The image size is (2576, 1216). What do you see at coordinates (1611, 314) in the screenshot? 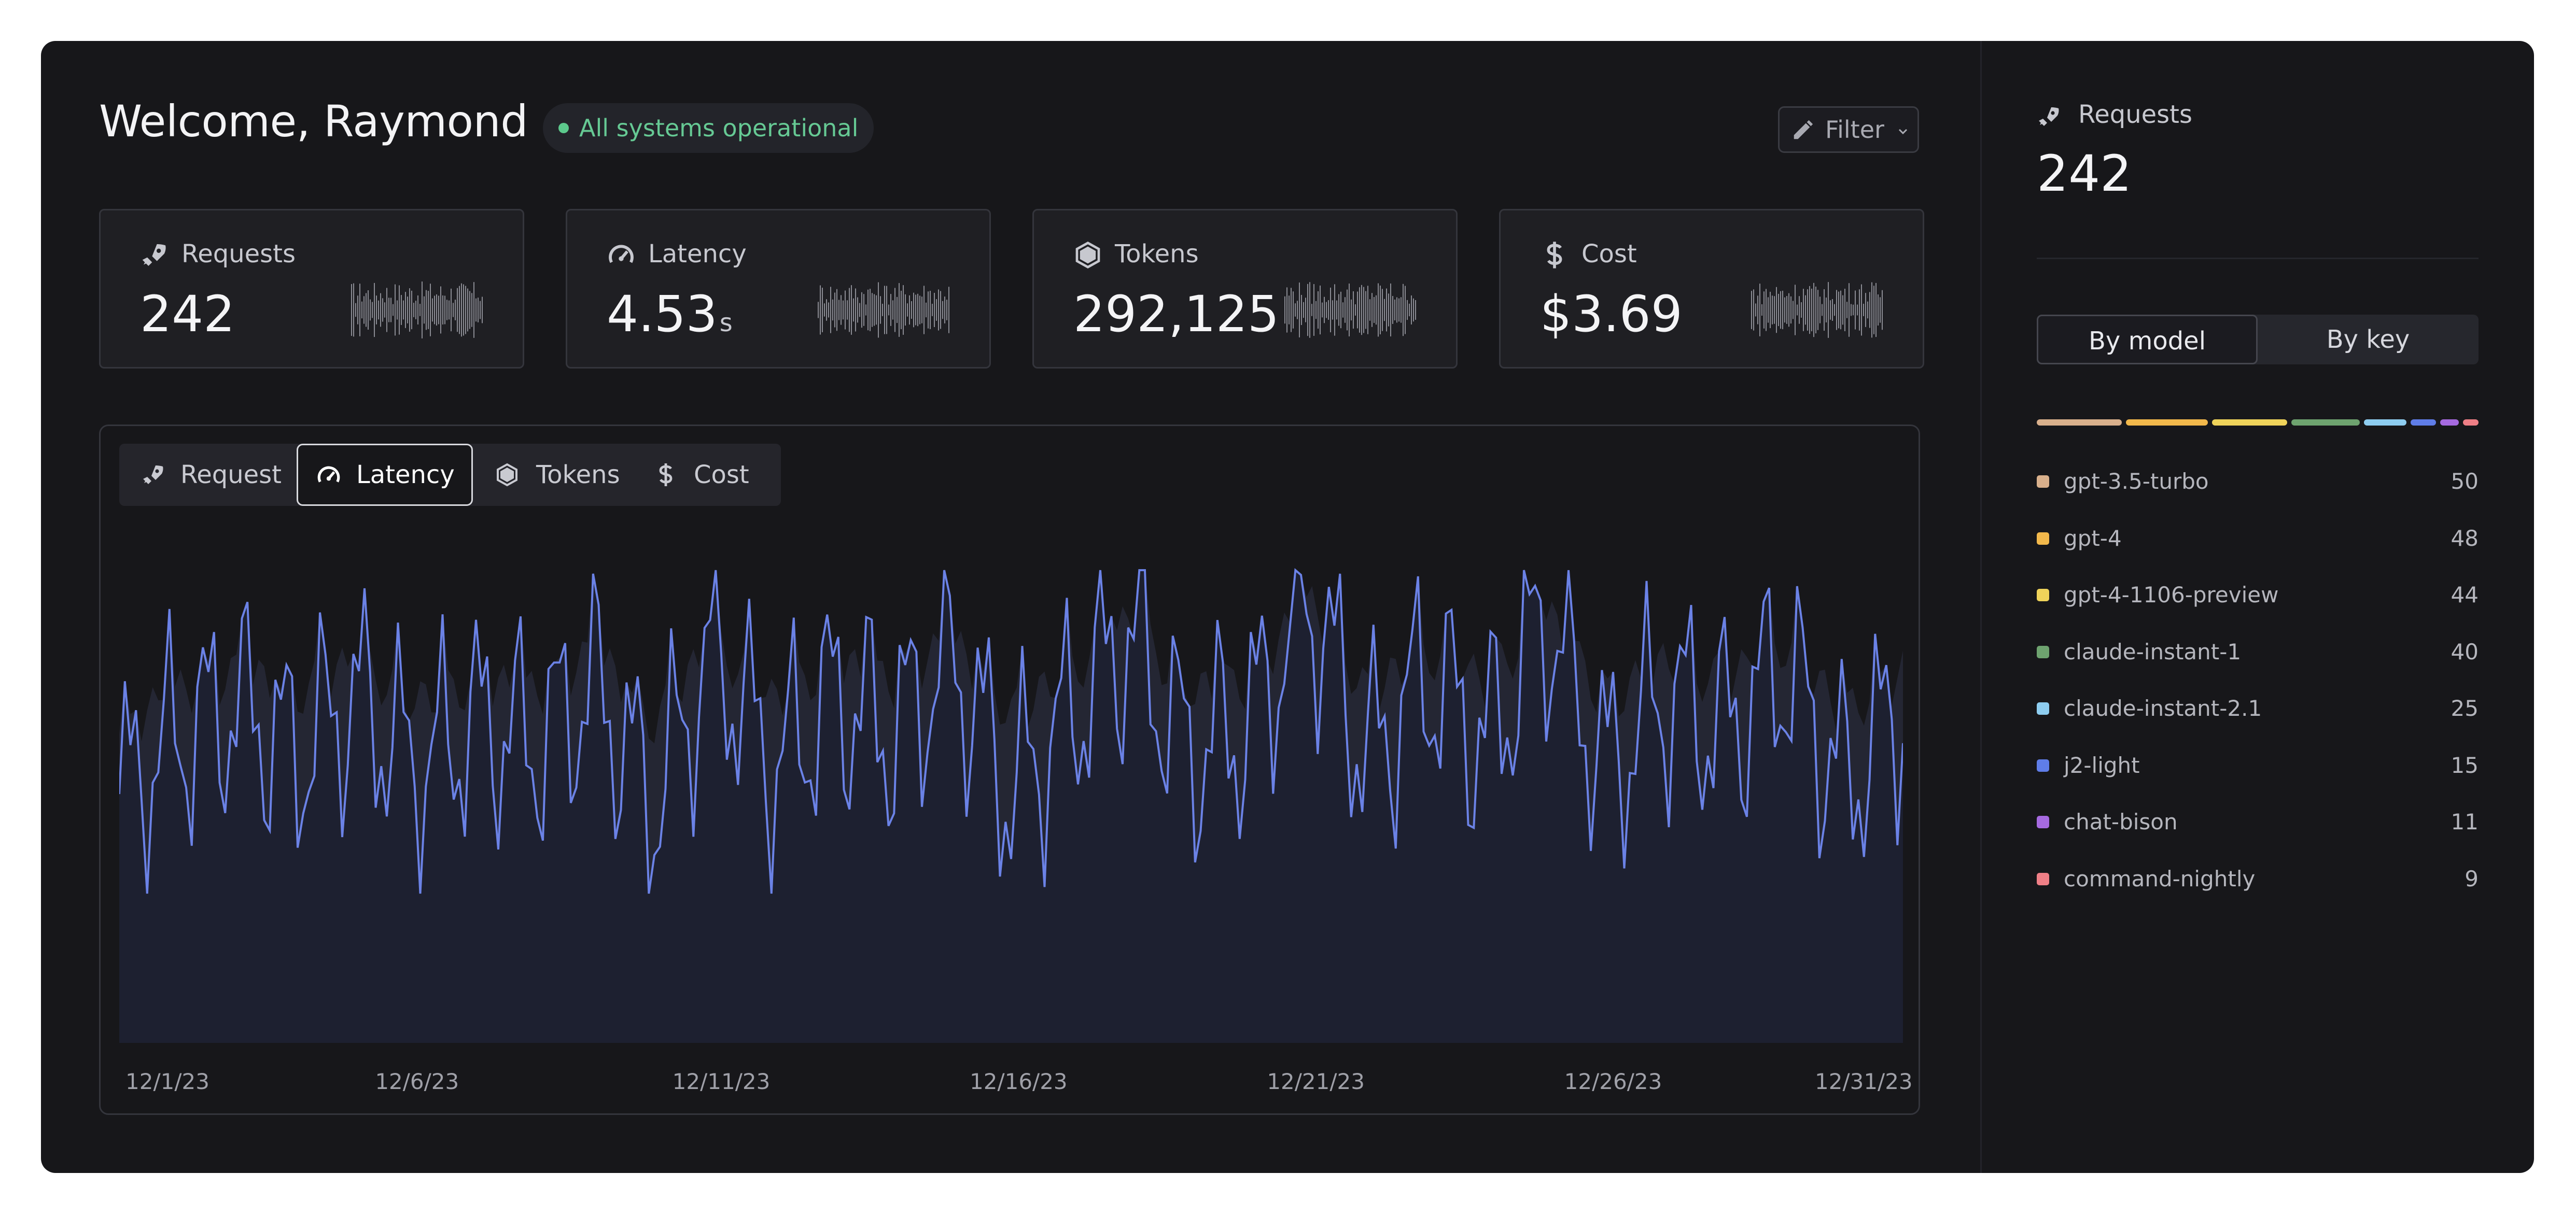
I see `card-value: $3.69` at bounding box center [1611, 314].